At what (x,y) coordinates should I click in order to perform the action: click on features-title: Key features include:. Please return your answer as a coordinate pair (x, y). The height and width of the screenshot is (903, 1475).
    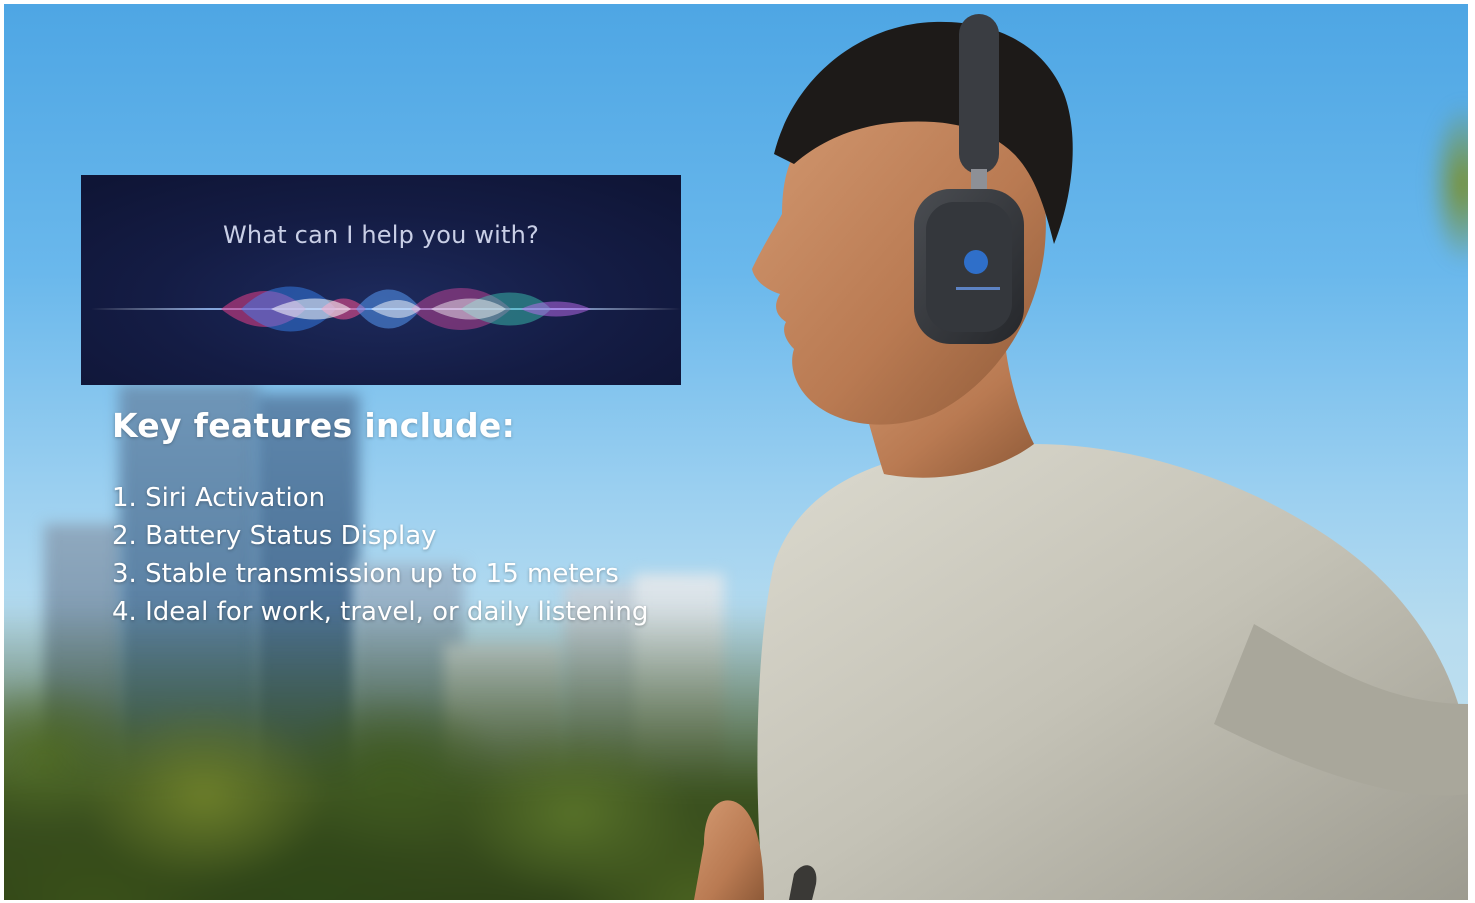
    Looking at the image, I should click on (314, 425).